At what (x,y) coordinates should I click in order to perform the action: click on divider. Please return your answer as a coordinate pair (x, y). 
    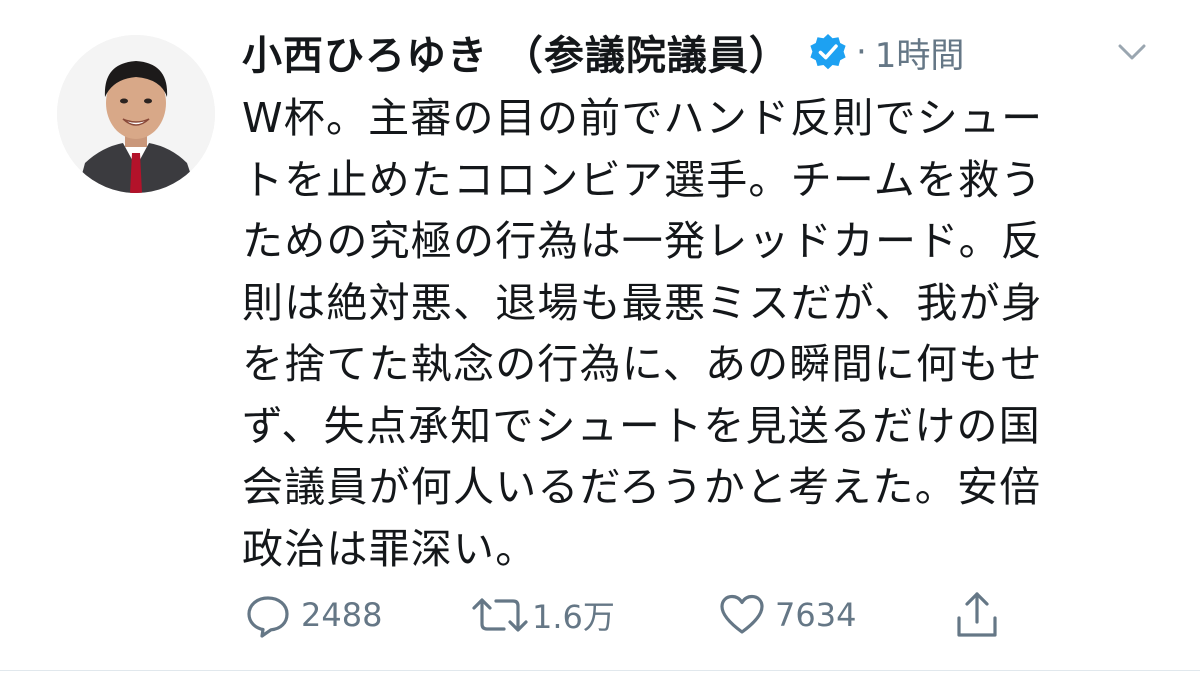
    Looking at the image, I should click on (600, 670).